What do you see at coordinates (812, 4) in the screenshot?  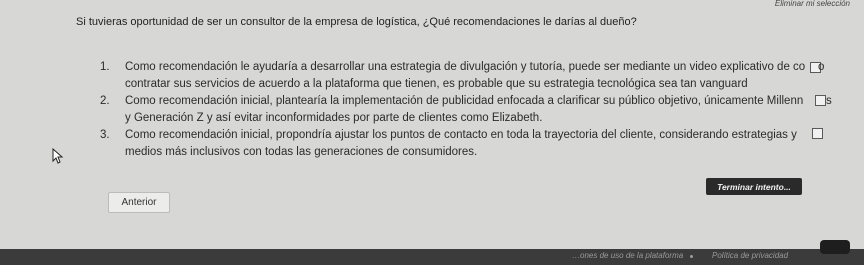 I see `remove-selection-link: Eliminar mi selección` at bounding box center [812, 4].